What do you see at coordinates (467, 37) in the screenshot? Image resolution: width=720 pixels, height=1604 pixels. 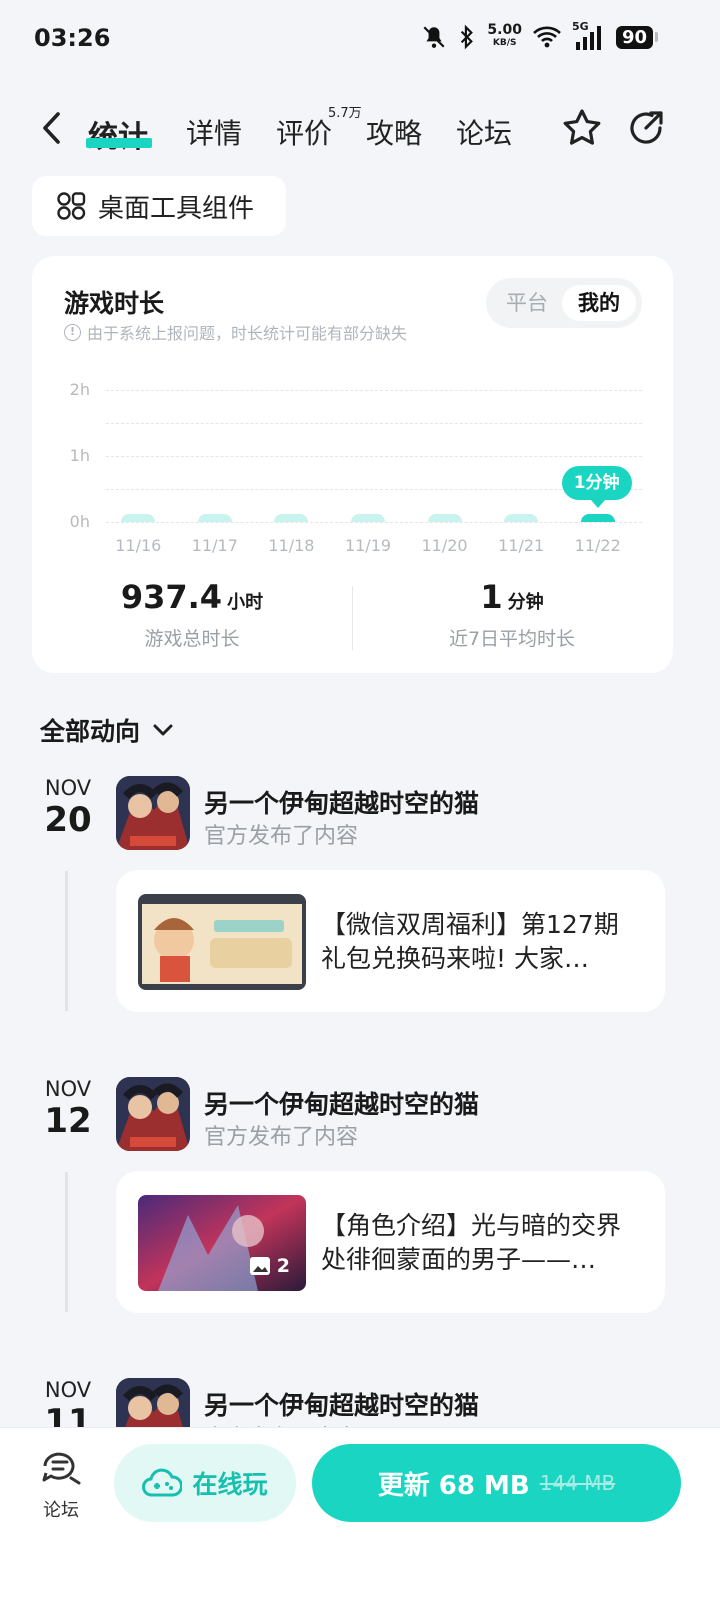 I see `bluetooth-icon` at bounding box center [467, 37].